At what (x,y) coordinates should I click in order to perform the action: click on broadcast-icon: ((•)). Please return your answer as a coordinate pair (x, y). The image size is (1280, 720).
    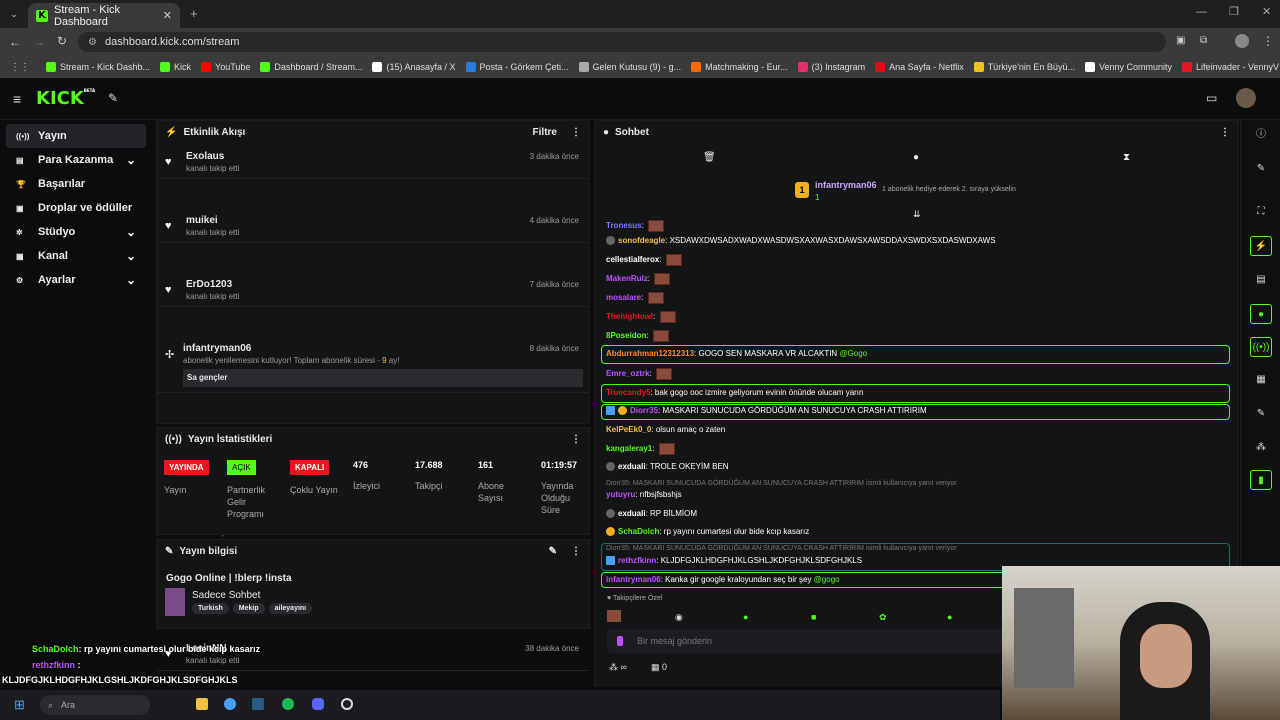
    Looking at the image, I should click on (1261, 347).